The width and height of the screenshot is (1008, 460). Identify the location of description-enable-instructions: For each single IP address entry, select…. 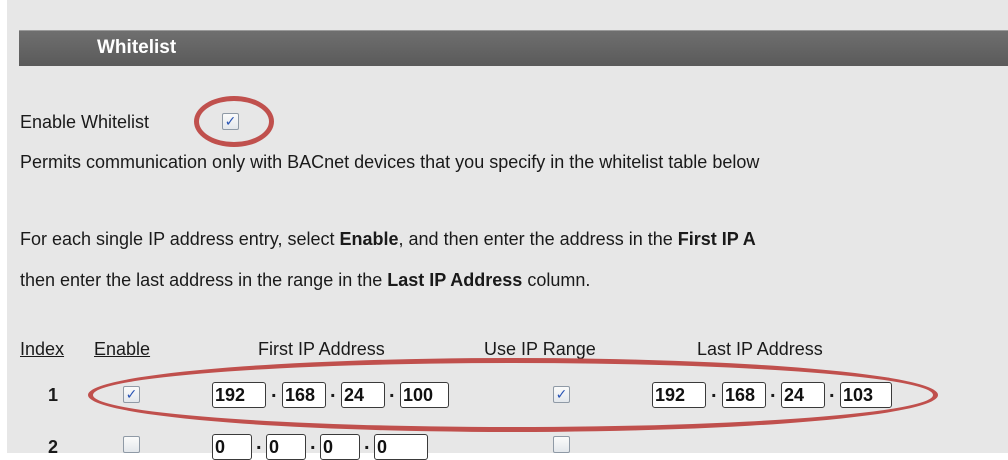
(388, 239).